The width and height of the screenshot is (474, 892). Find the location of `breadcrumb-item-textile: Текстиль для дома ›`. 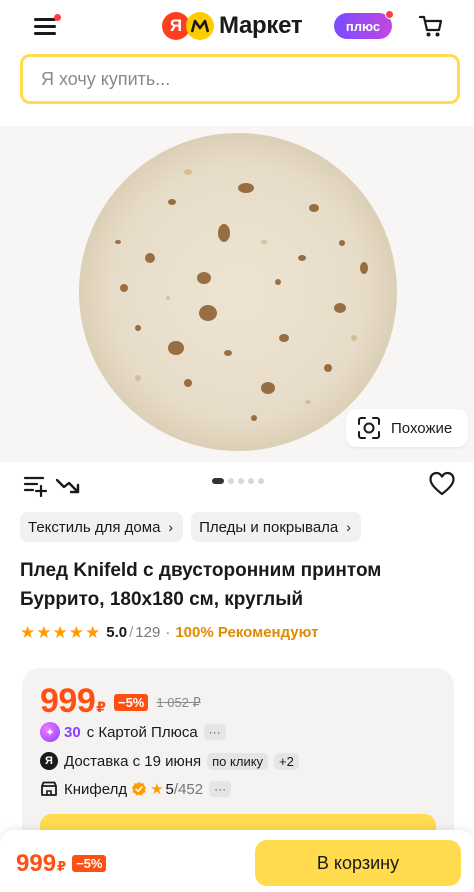

breadcrumb-item-textile: Текстиль для дома › is located at coordinates (102, 527).